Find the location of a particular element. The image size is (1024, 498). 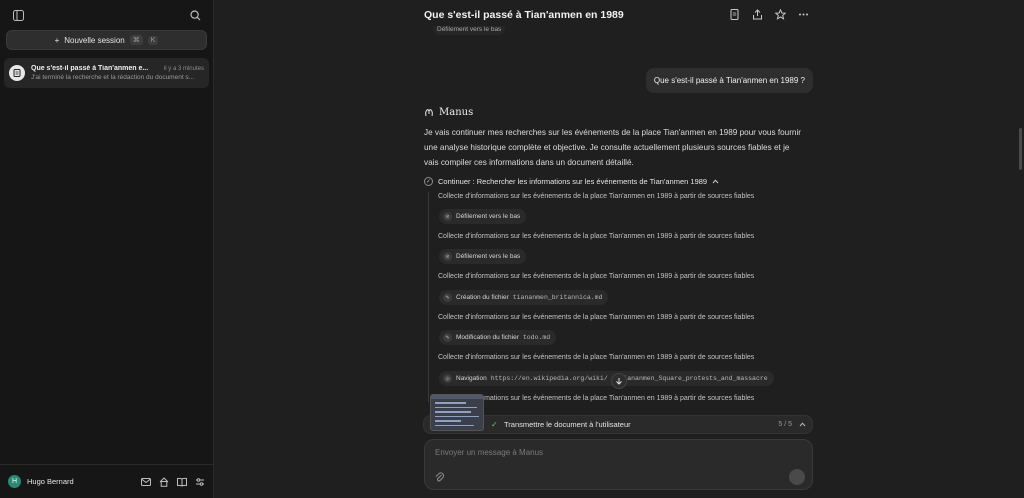

plus-icon: + is located at coordinates (57, 40).